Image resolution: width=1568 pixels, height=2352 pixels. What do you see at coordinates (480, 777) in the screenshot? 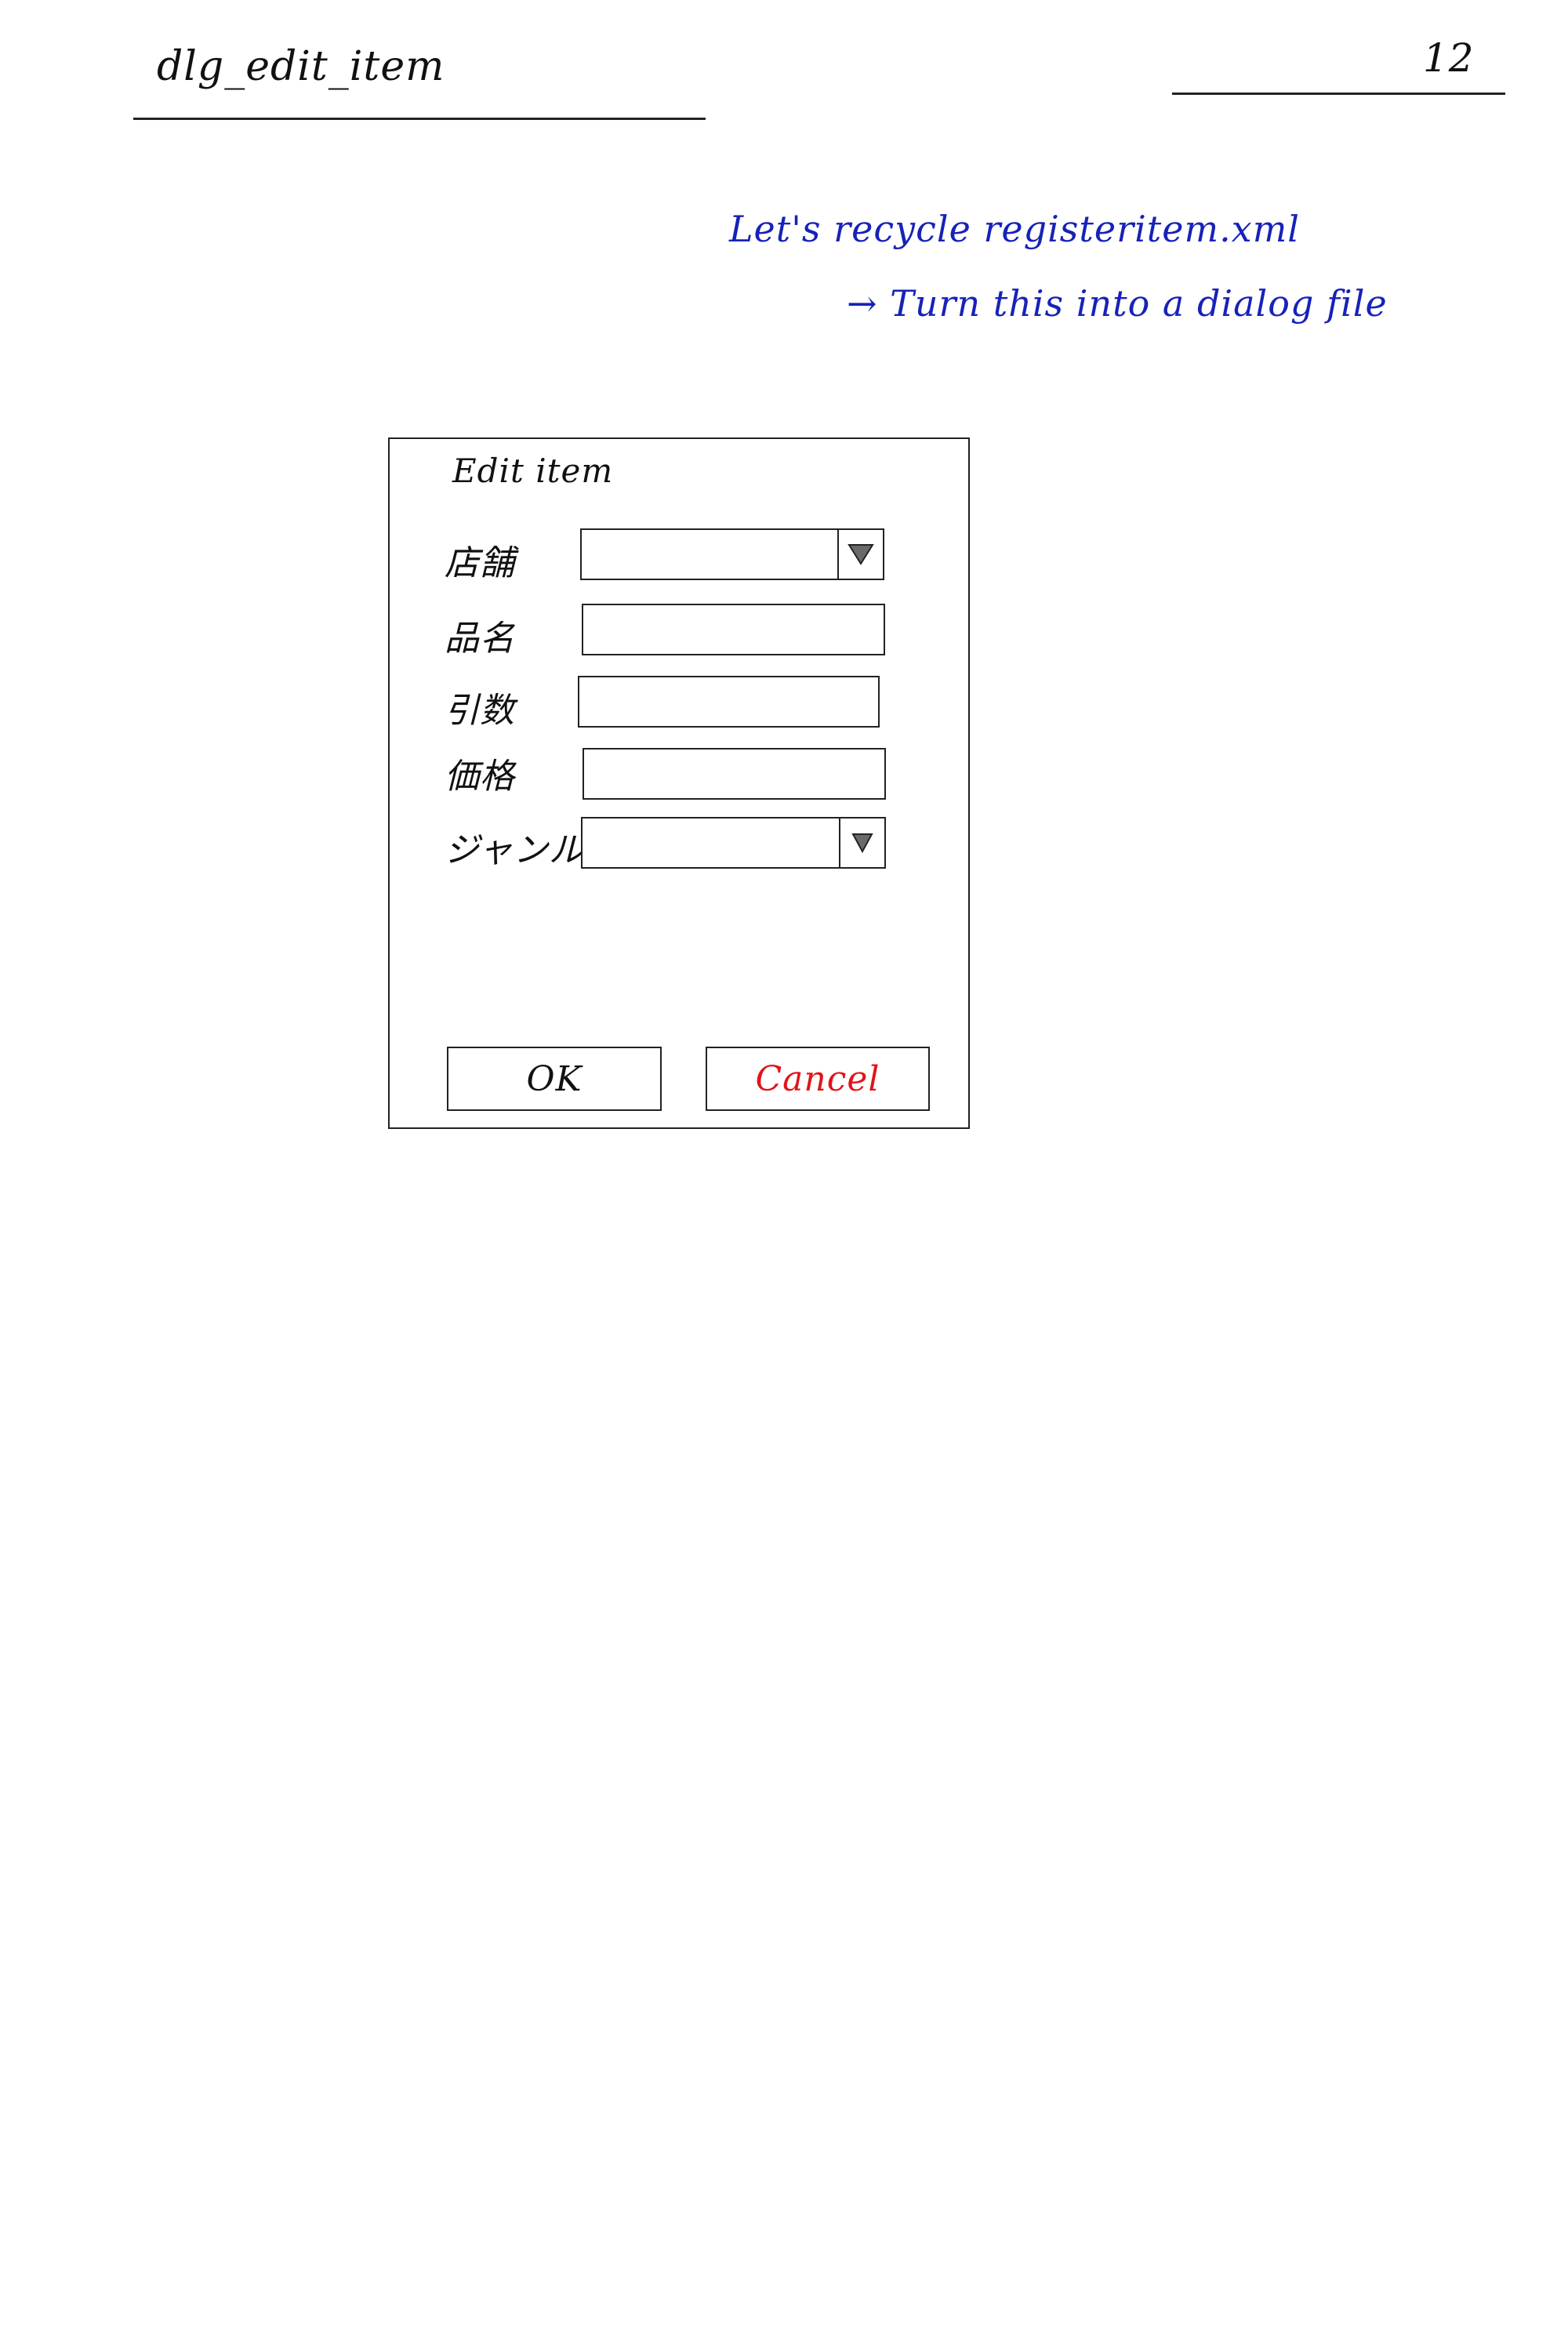
I see `field-label-price: 価格` at bounding box center [480, 777].